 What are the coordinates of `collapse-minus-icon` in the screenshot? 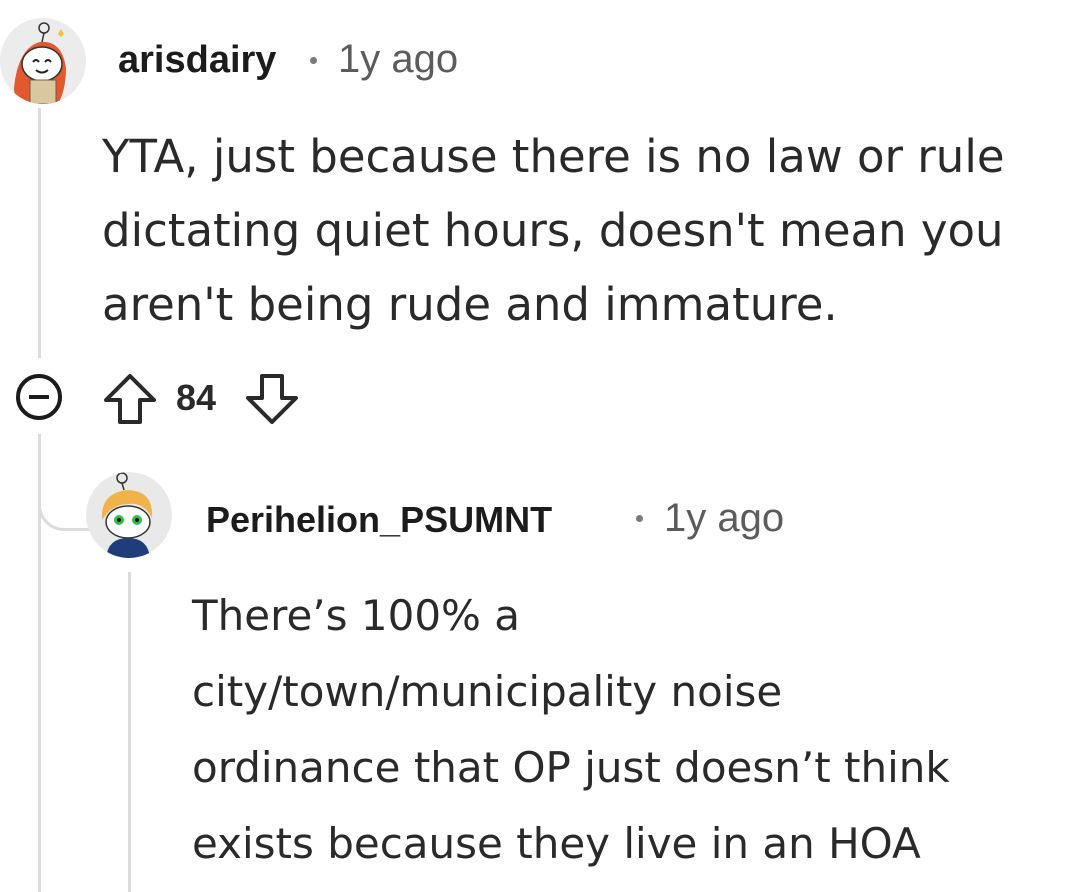 It's located at (39, 397).